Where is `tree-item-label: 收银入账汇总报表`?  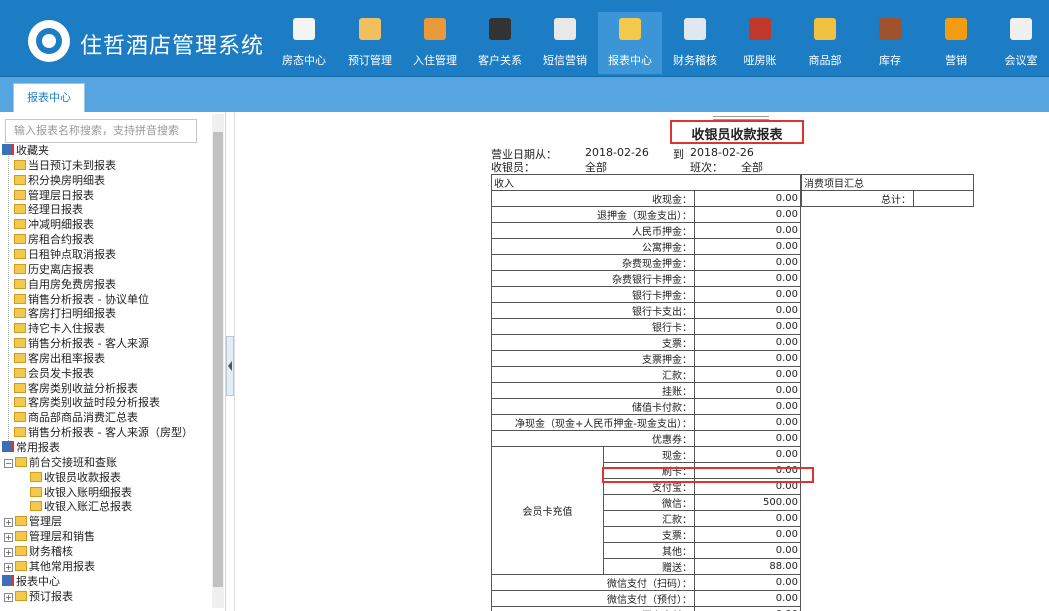
tree-item-label: 收银入账汇总报表 is located at coordinates (88, 507).